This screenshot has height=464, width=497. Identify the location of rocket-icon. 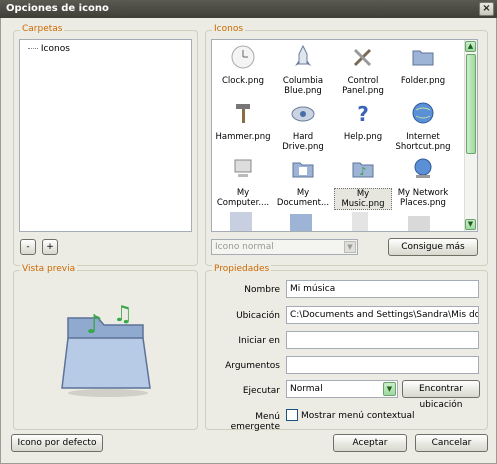
(303, 55).